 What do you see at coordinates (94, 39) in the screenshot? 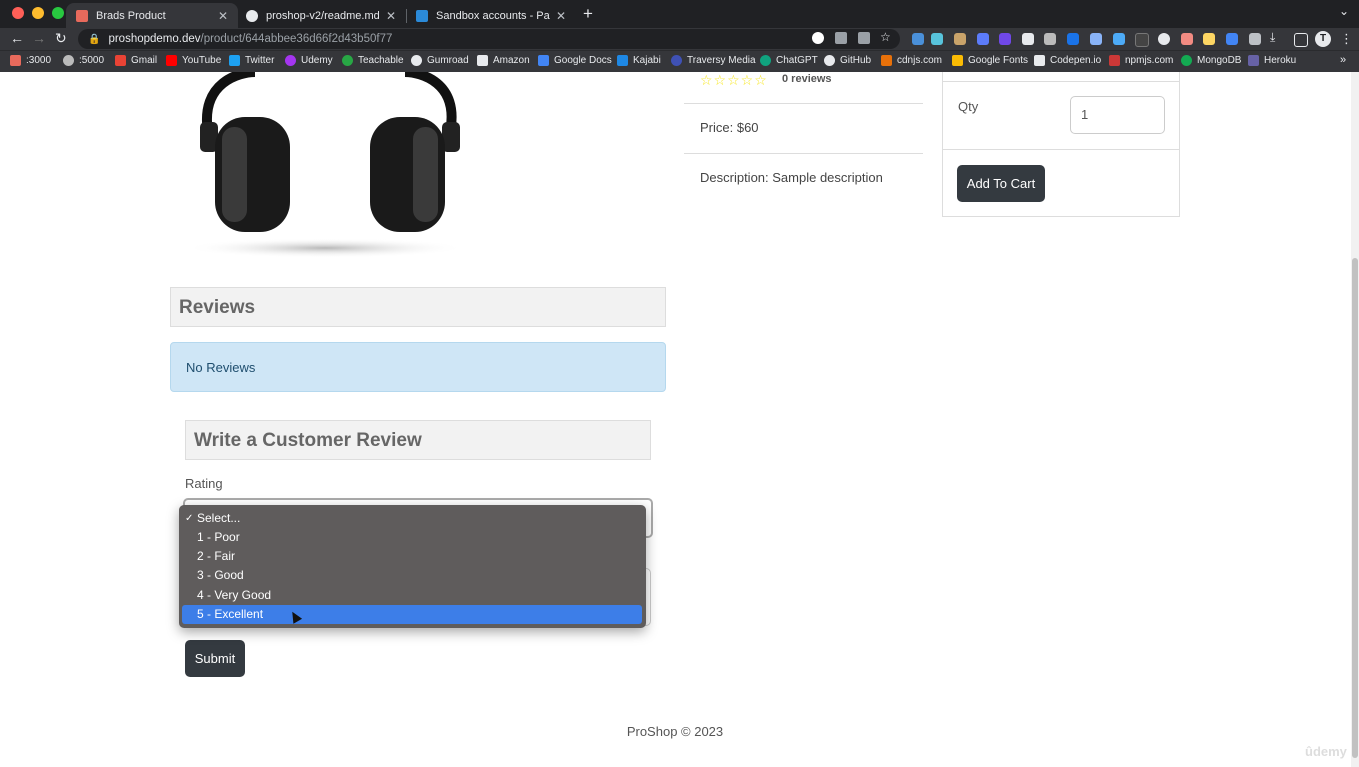
I see `lock-icon: 🔒` at bounding box center [94, 39].